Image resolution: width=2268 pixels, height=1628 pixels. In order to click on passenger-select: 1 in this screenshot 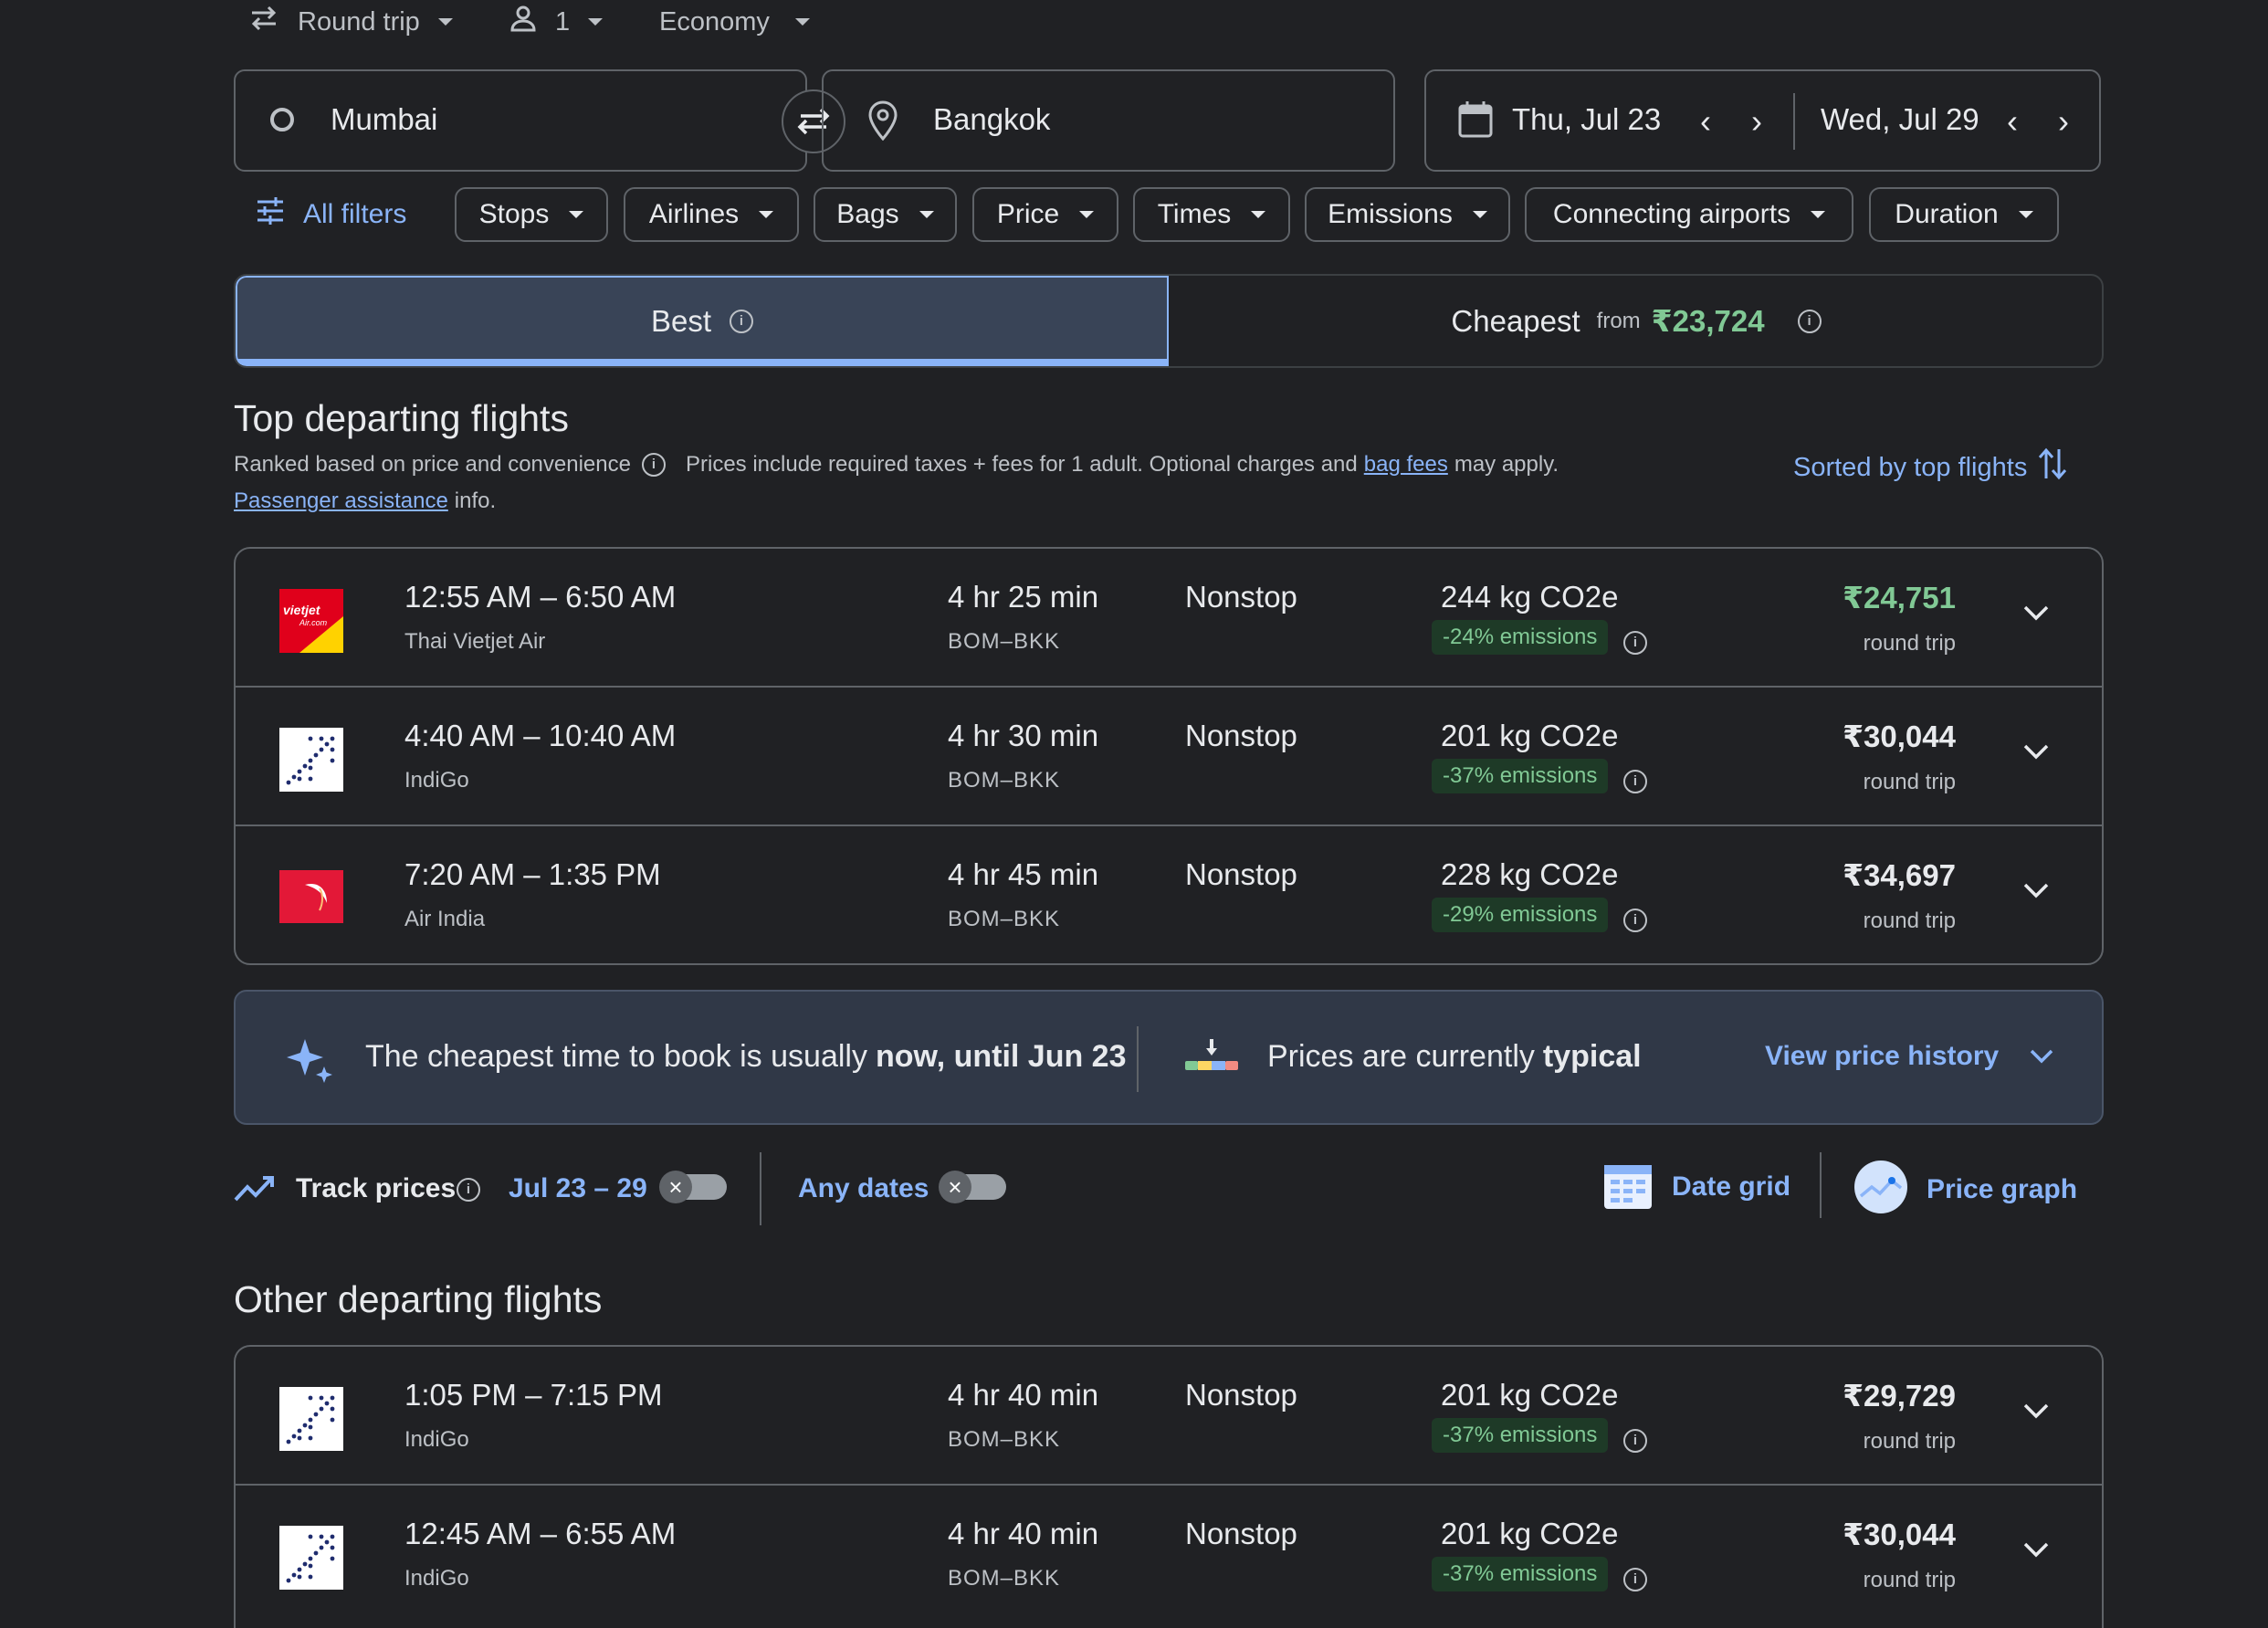, I will do `click(557, 22)`.